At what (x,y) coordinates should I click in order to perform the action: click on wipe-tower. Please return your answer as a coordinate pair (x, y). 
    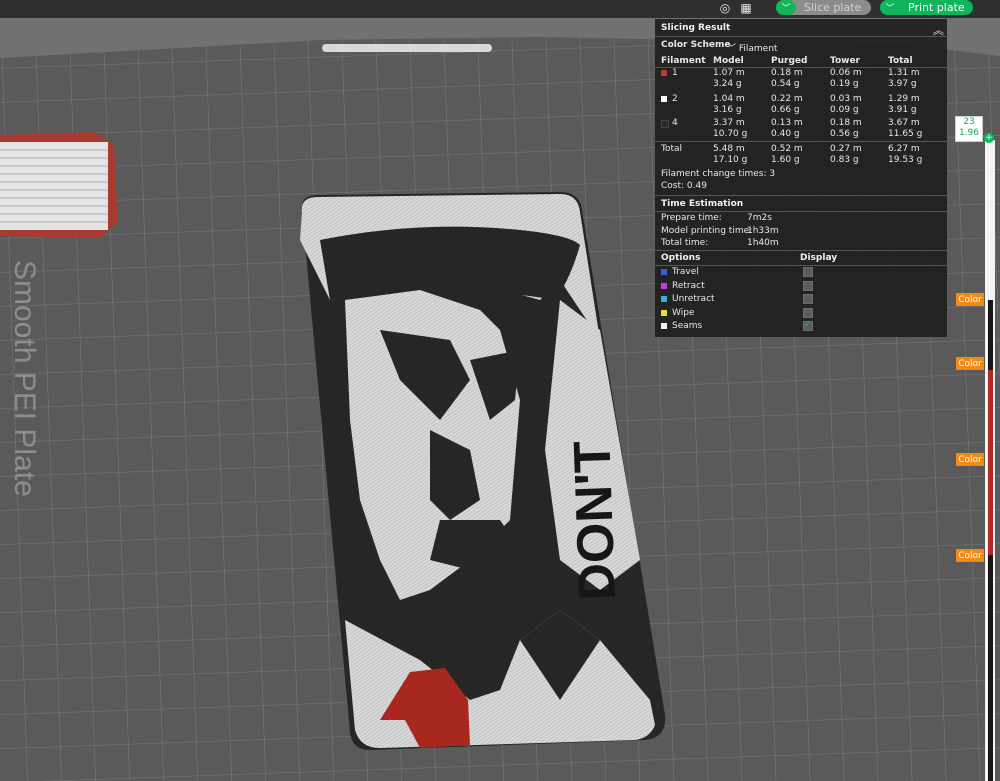
    Looking at the image, I should click on (59, 185).